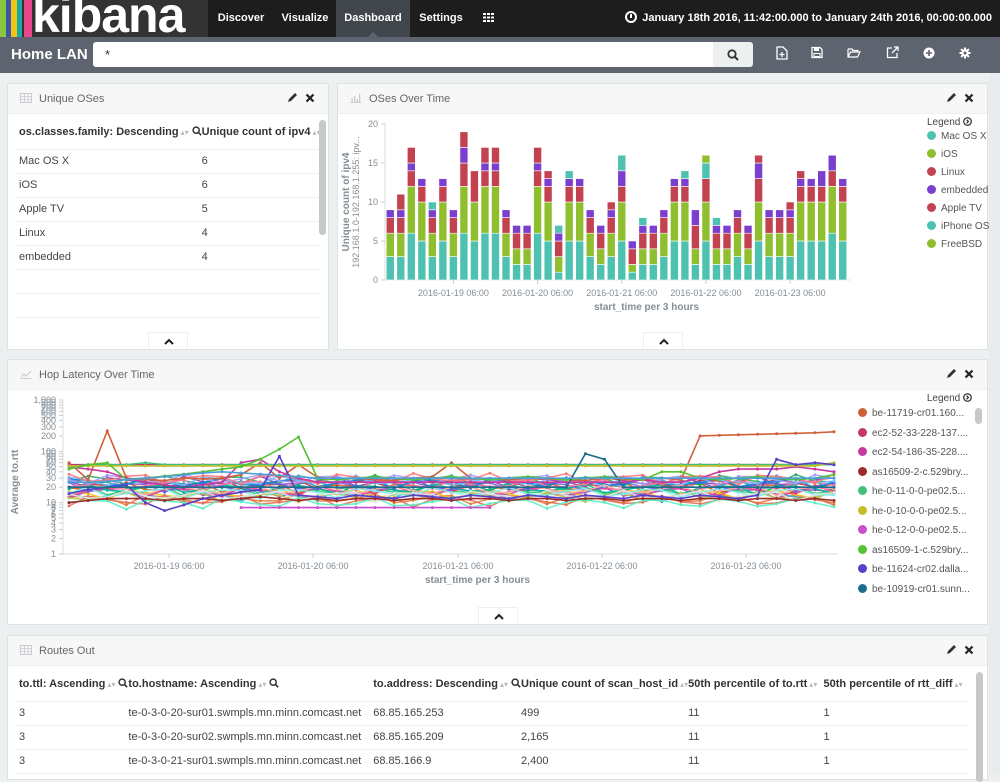  What do you see at coordinates (756, 684) in the screenshot?
I see `column-header: 50th percentile of to.rtt ▴▾` at bounding box center [756, 684].